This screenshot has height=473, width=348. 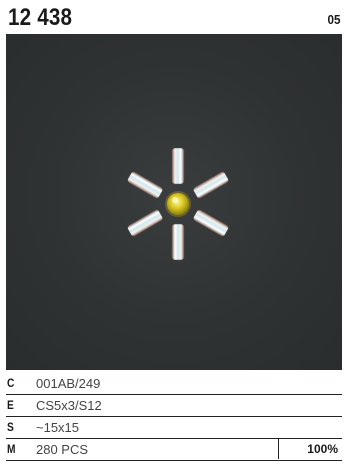 I want to click on spec-percent: 100%, so click(x=310, y=449).